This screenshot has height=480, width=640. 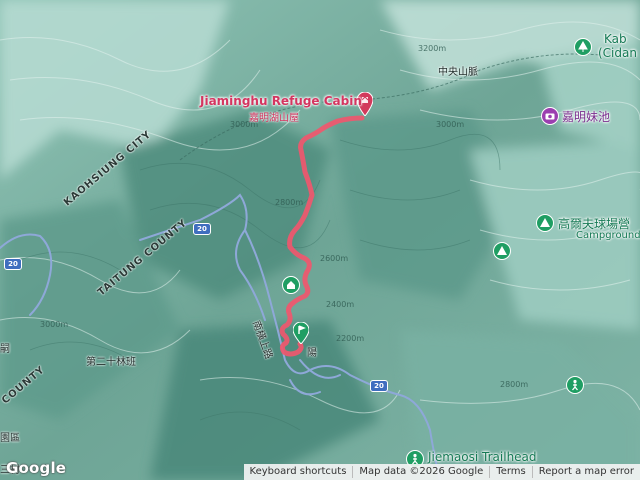 I want to click on park-poi, so click(x=583, y=49).